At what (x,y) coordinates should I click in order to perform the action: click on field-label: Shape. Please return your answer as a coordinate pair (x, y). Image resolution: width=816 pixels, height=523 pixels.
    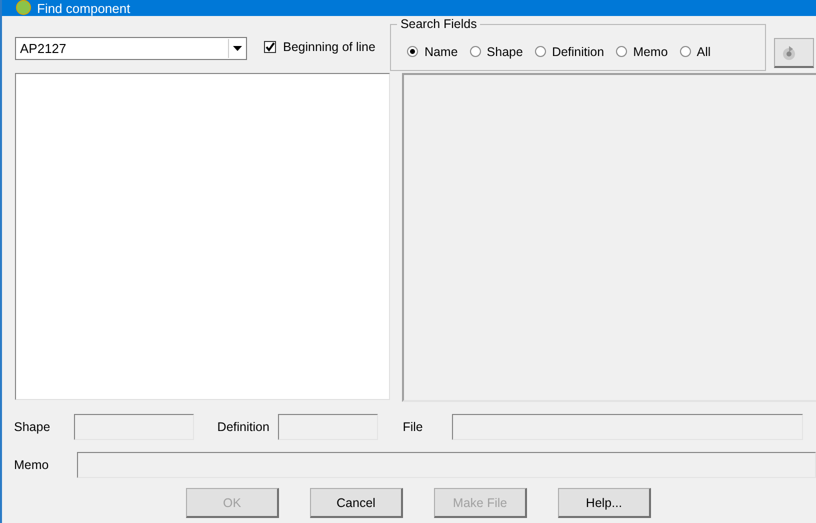
    Looking at the image, I should click on (33, 427).